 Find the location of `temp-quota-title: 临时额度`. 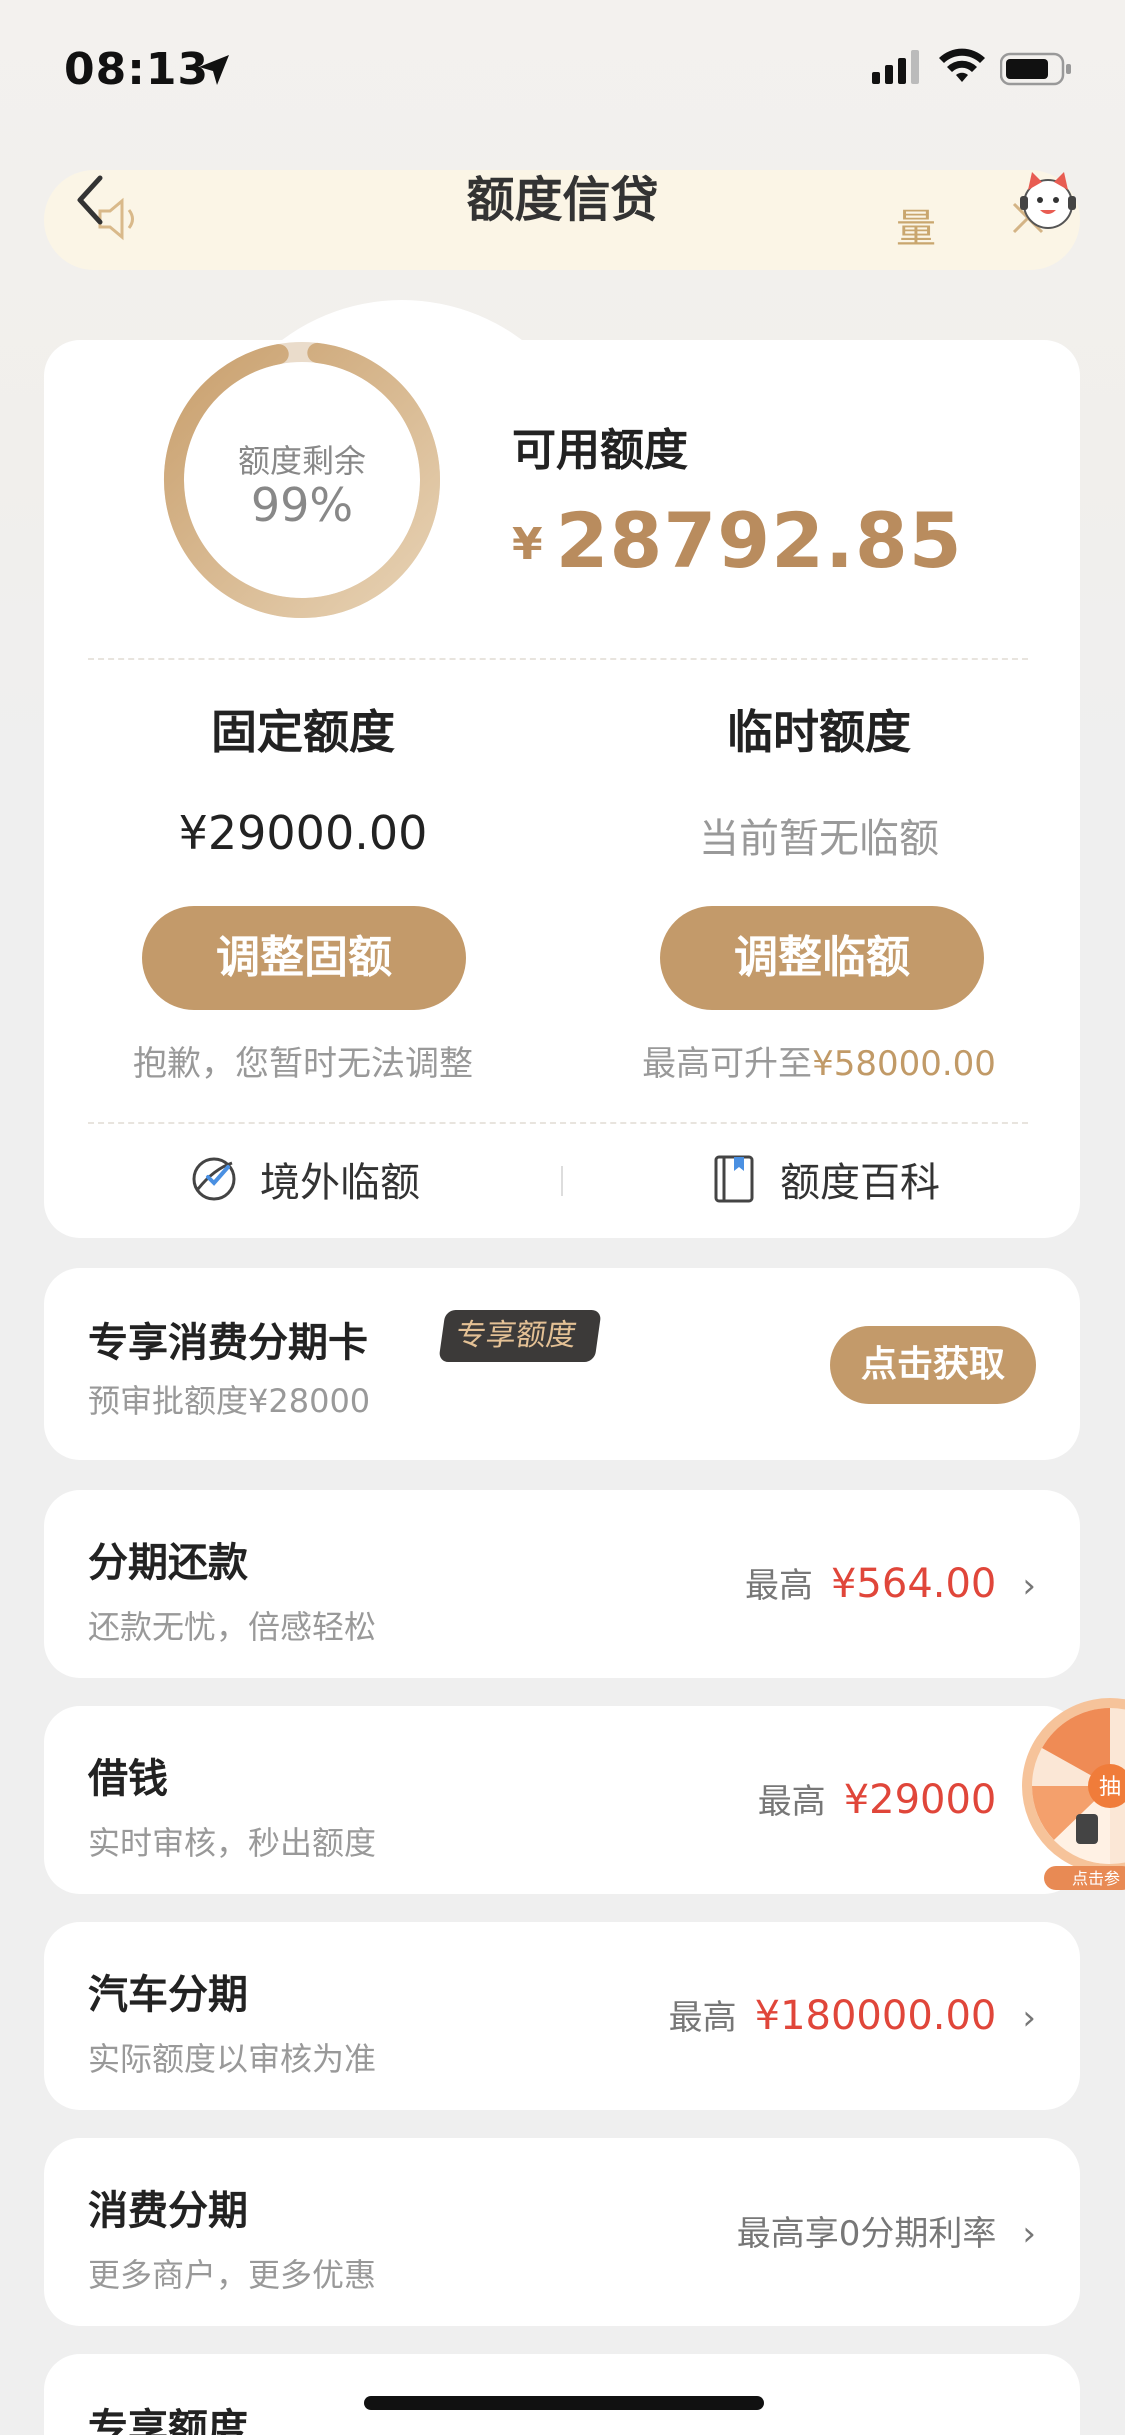

temp-quota-title: 临时额度 is located at coordinates (819, 732).